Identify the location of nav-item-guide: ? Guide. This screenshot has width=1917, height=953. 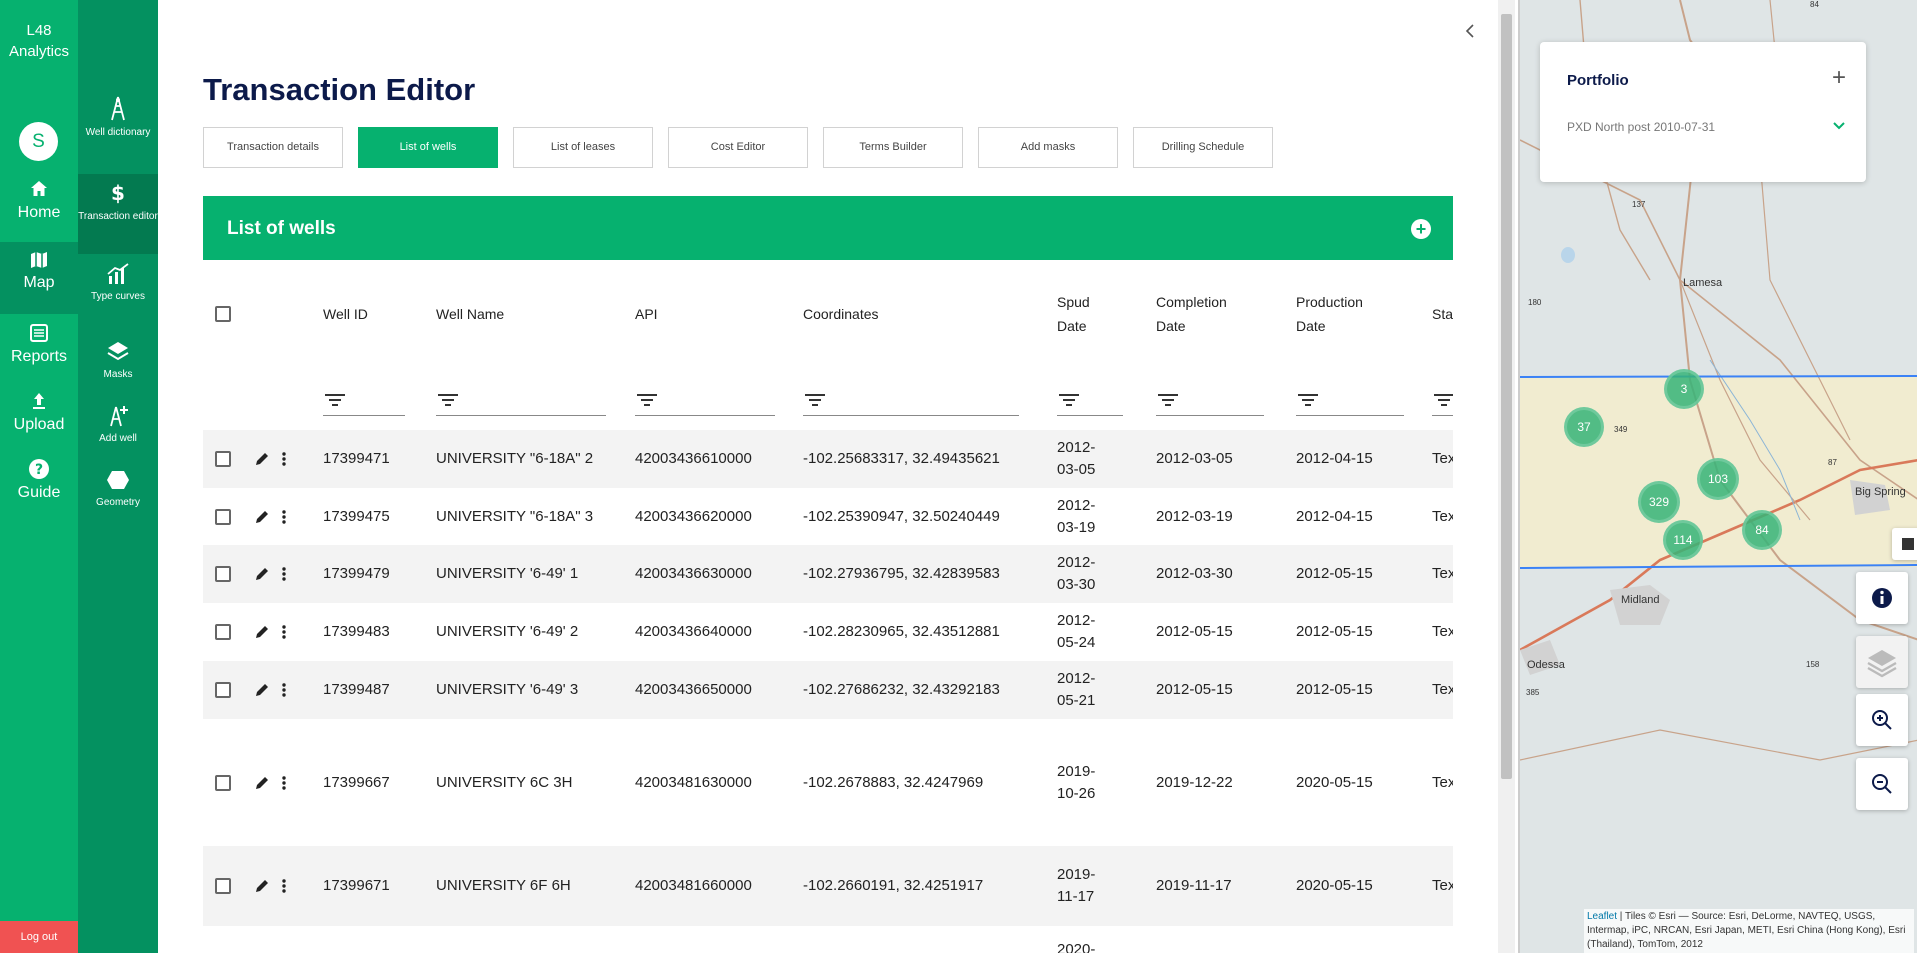
(39, 491).